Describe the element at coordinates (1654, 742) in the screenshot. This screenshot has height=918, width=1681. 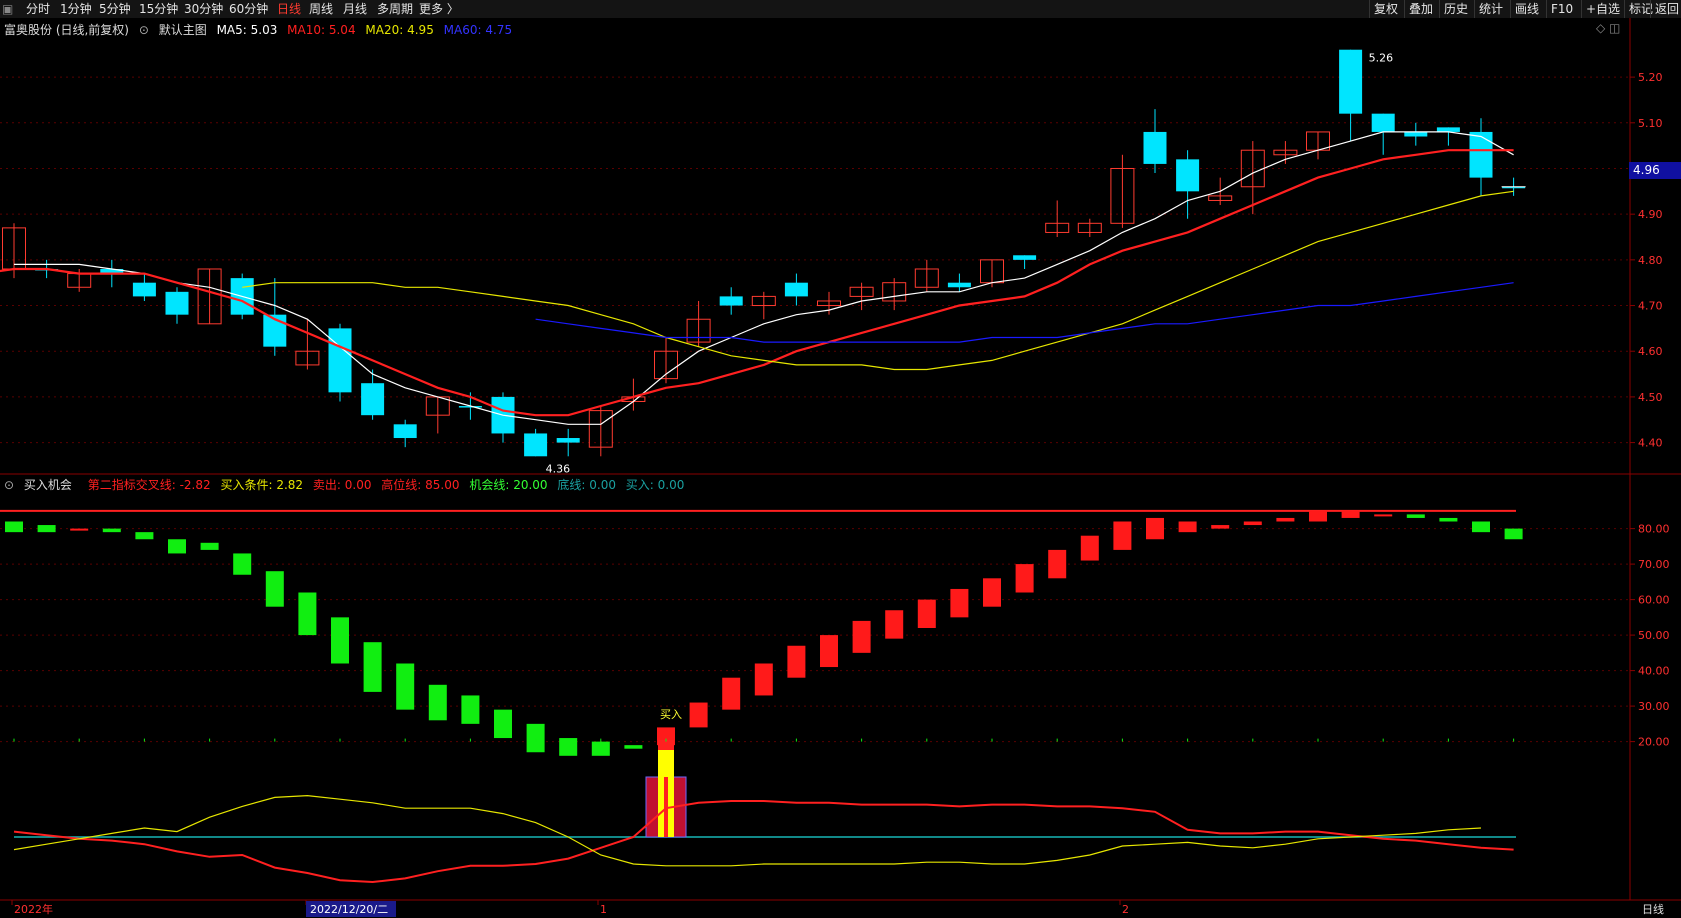
I see `y-tick-label: 20.00` at that location.